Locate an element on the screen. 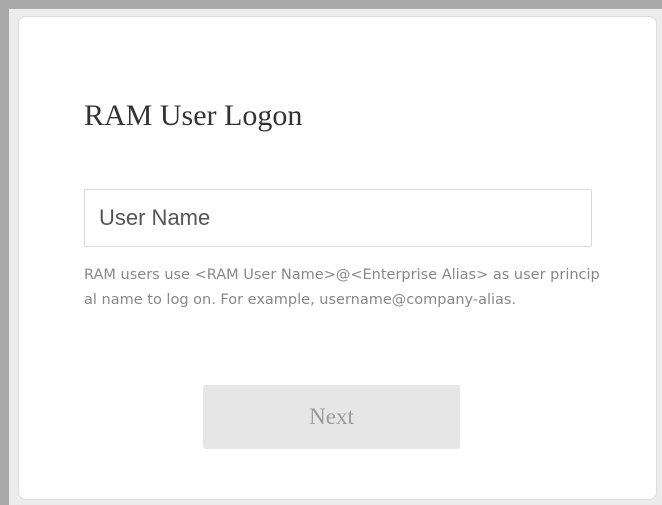  username-input is located at coordinates (338, 218).